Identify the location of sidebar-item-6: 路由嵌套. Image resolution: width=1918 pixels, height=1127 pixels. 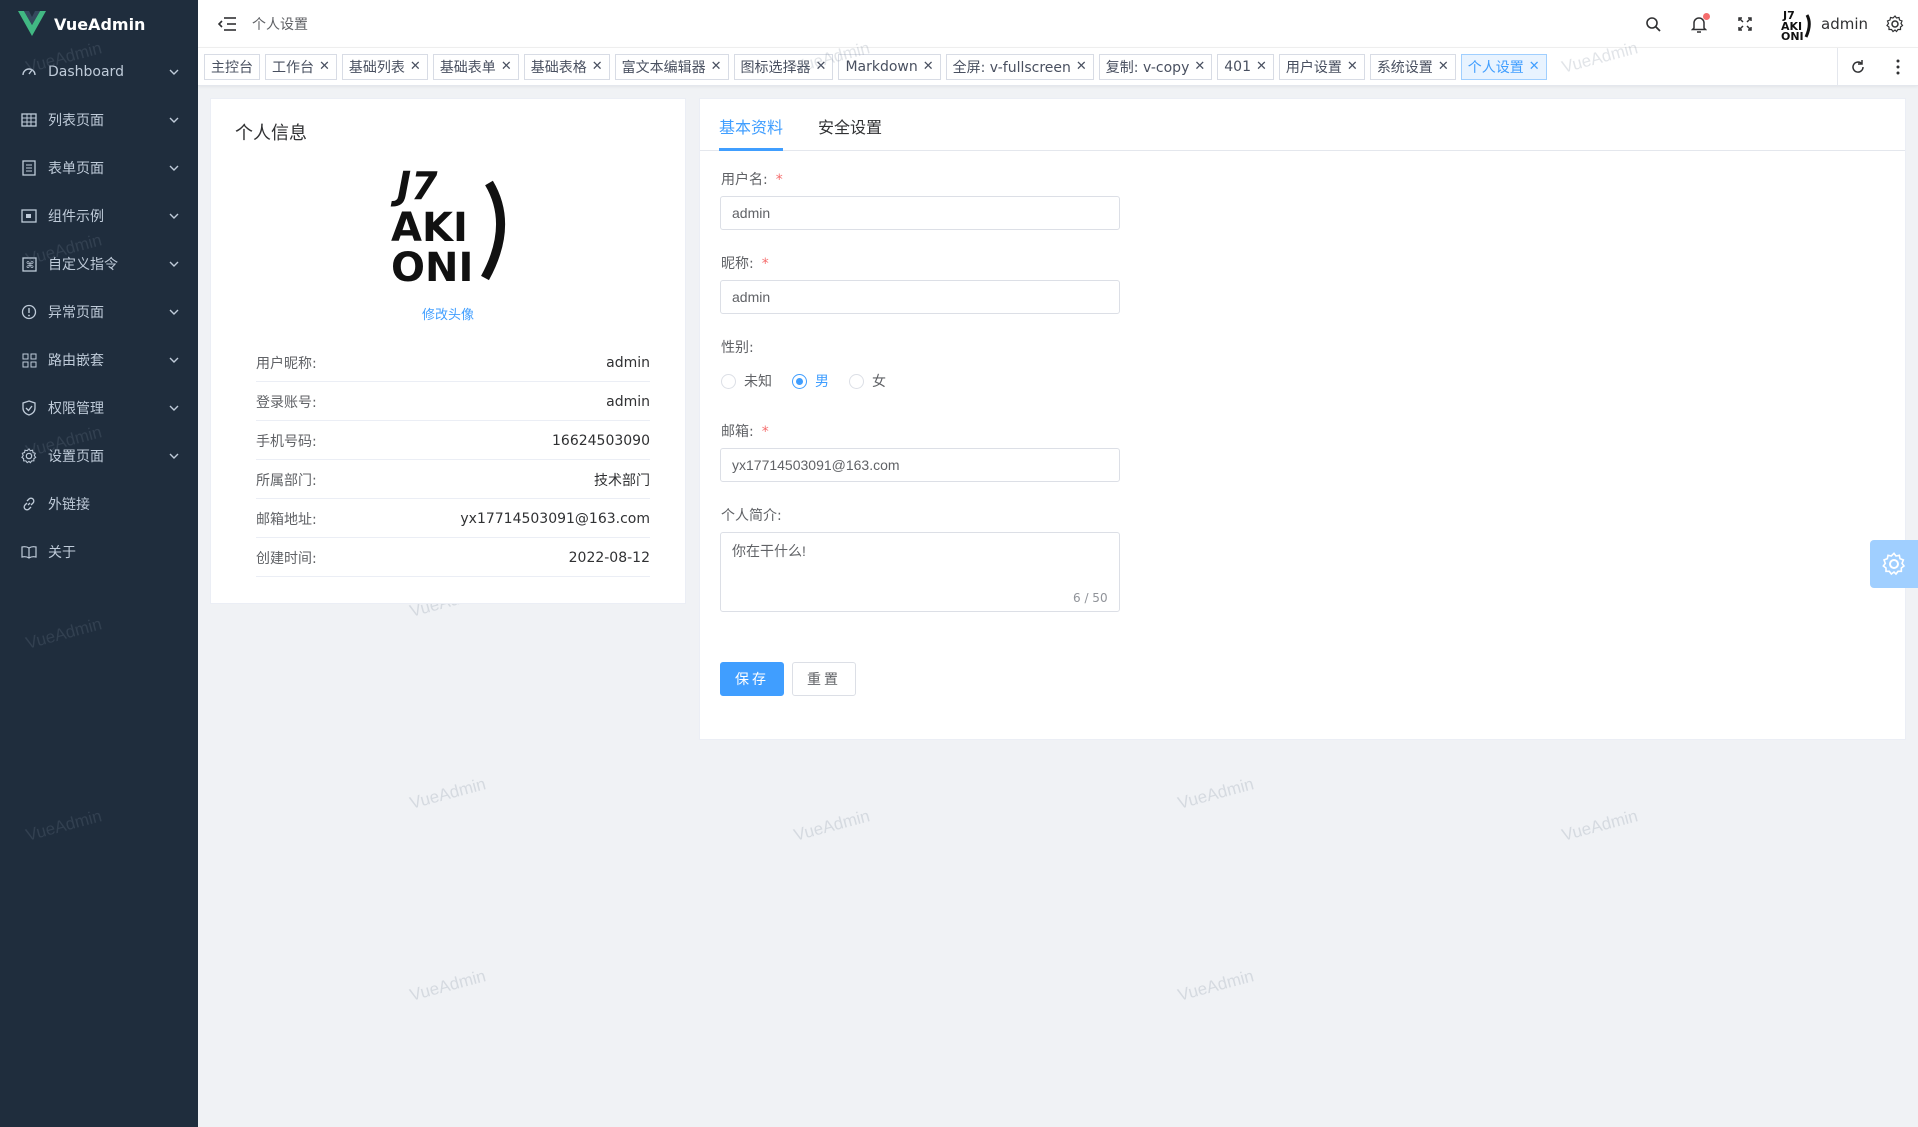
(99, 360).